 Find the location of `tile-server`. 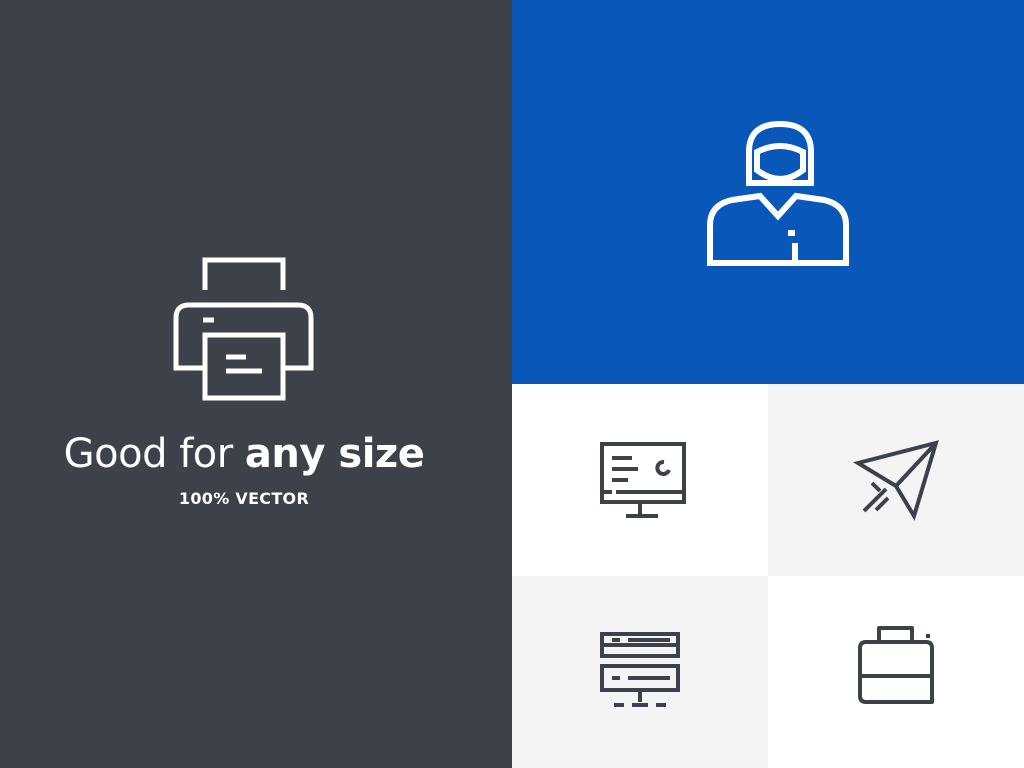

tile-server is located at coordinates (640, 672).